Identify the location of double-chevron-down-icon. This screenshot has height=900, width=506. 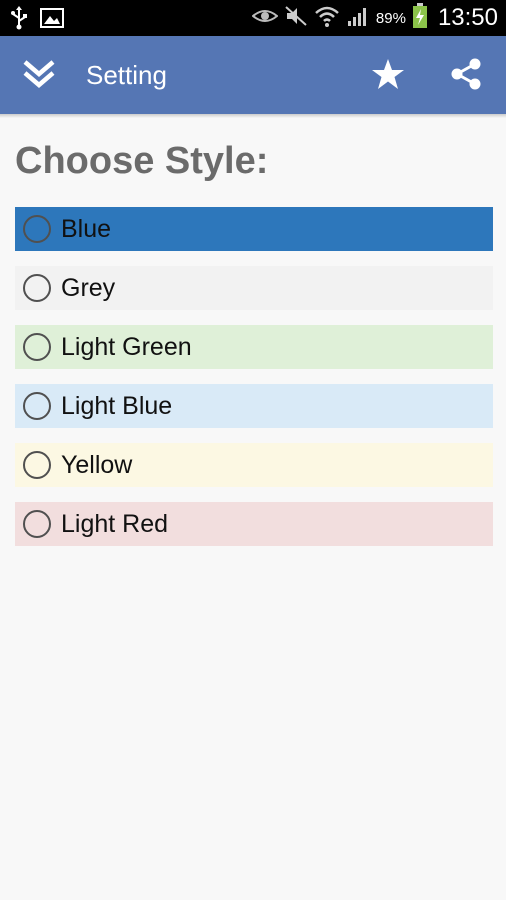
(39, 76).